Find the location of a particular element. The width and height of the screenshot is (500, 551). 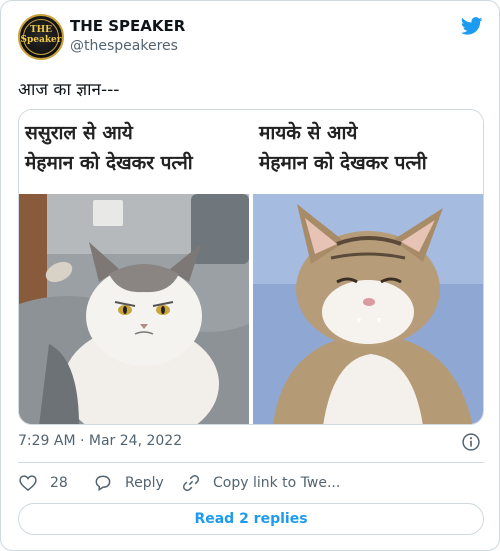

like-count: 28 is located at coordinates (59, 483).